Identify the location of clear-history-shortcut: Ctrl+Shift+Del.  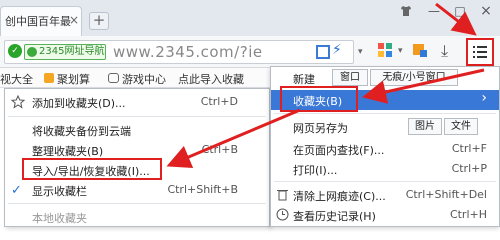
(446, 194).